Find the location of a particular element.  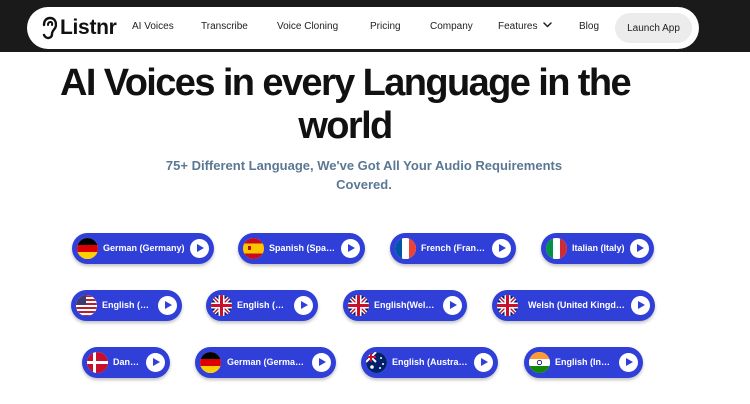

chevron-down-icon is located at coordinates (548, 25).